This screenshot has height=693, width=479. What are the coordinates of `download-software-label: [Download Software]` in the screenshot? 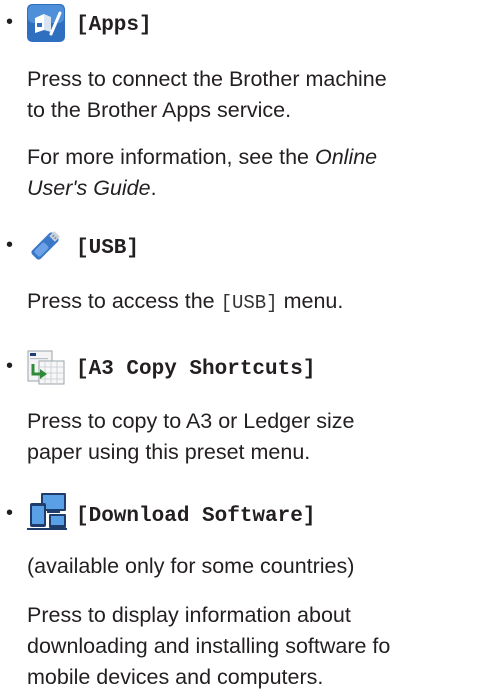 It's located at (196, 516).